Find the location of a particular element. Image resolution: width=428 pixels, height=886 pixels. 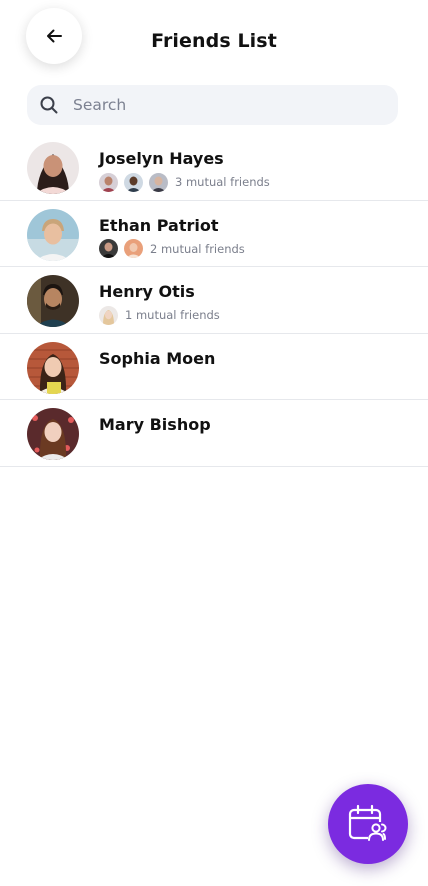

mutual-friends-count: 2 mutual friends is located at coordinates (197, 248).